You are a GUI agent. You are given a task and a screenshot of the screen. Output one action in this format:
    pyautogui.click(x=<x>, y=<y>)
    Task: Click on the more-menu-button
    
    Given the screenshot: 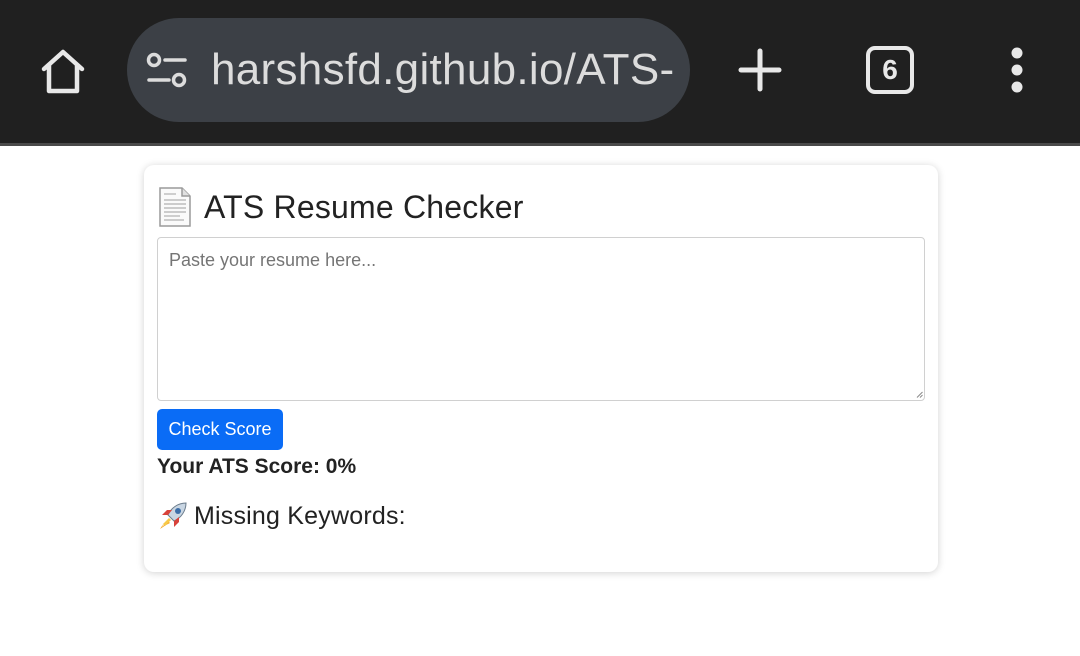 What is the action you would take?
    pyautogui.click(x=1017, y=70)
    